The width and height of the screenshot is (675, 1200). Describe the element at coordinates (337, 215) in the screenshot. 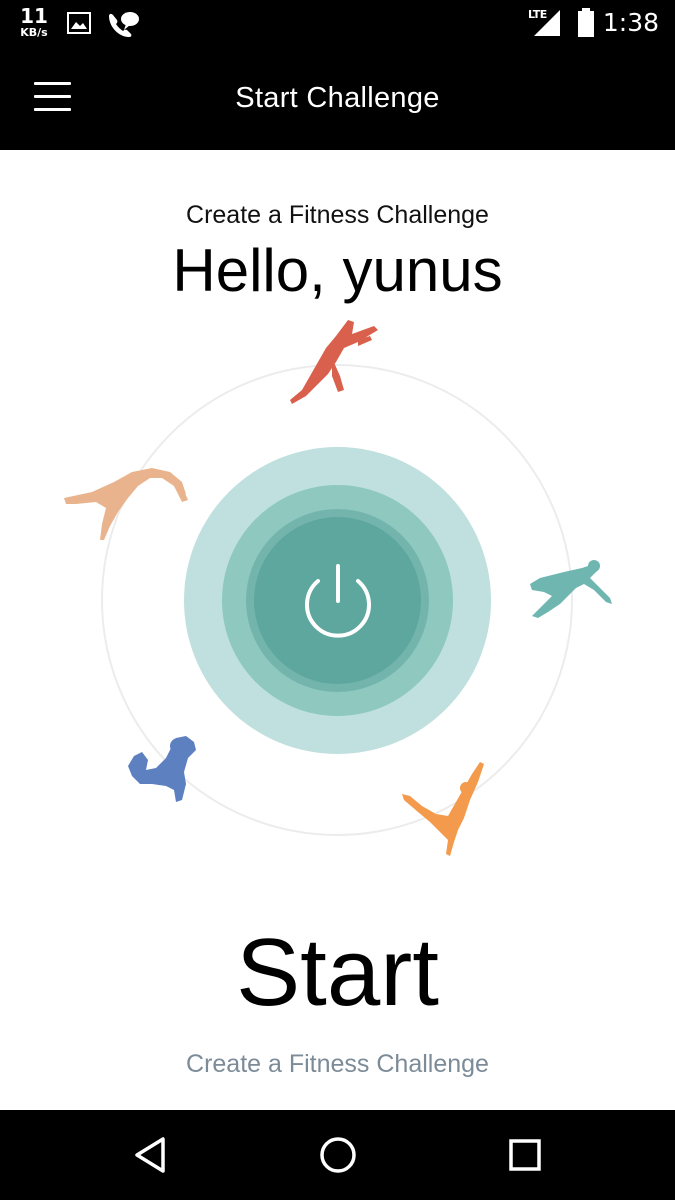

I see `page-subtitle: Create a Fitness Challenge` at that location.